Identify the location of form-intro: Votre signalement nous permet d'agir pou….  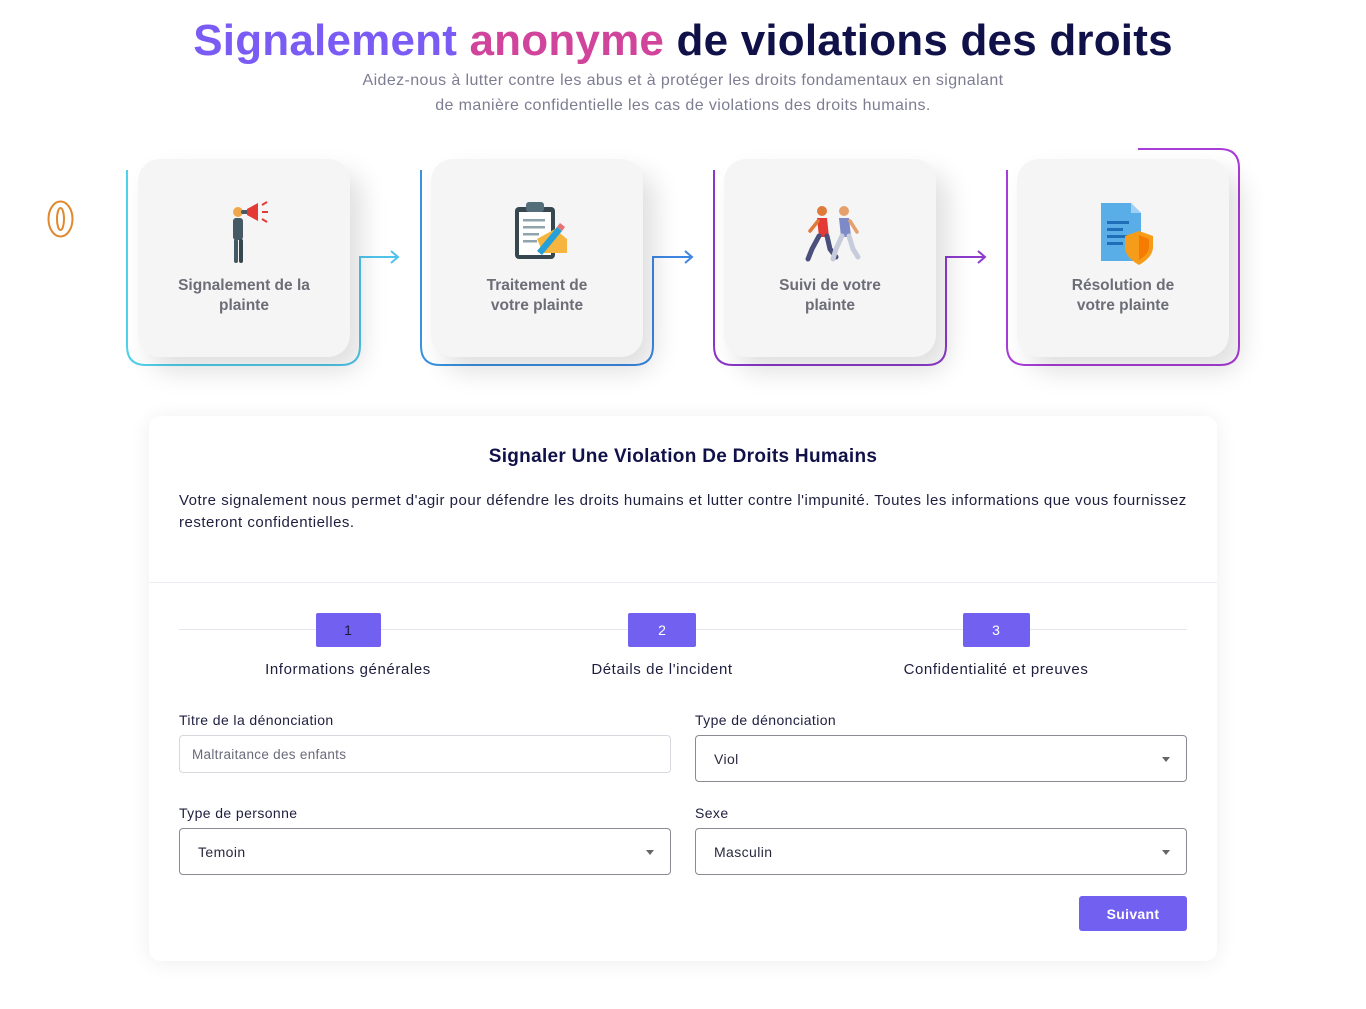
(683, 511).